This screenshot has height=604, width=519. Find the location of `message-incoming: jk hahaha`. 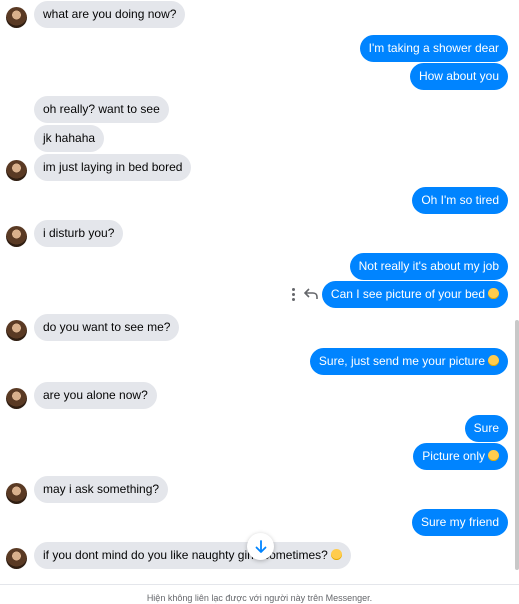

message-incoming: jk hahaha is located at coordinates (69, 138).